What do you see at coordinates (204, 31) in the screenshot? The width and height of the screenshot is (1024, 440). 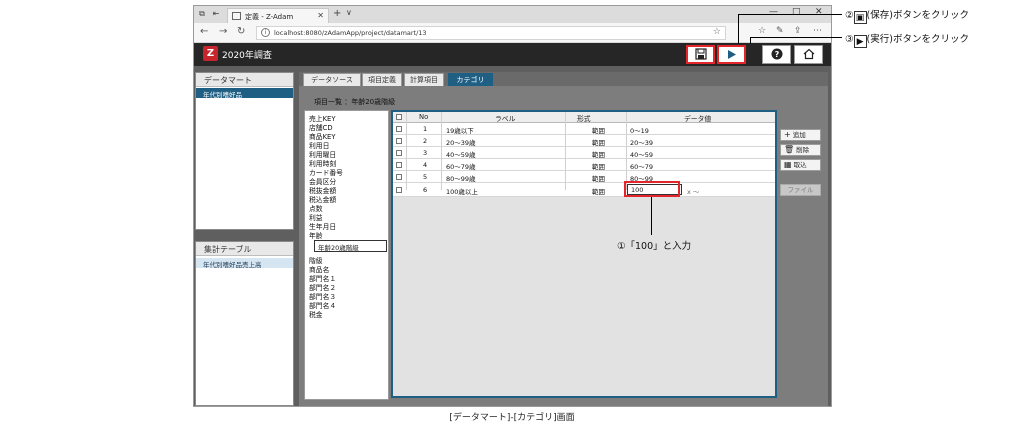 I see `back-icon: ←` at bounding box center [204, 31].